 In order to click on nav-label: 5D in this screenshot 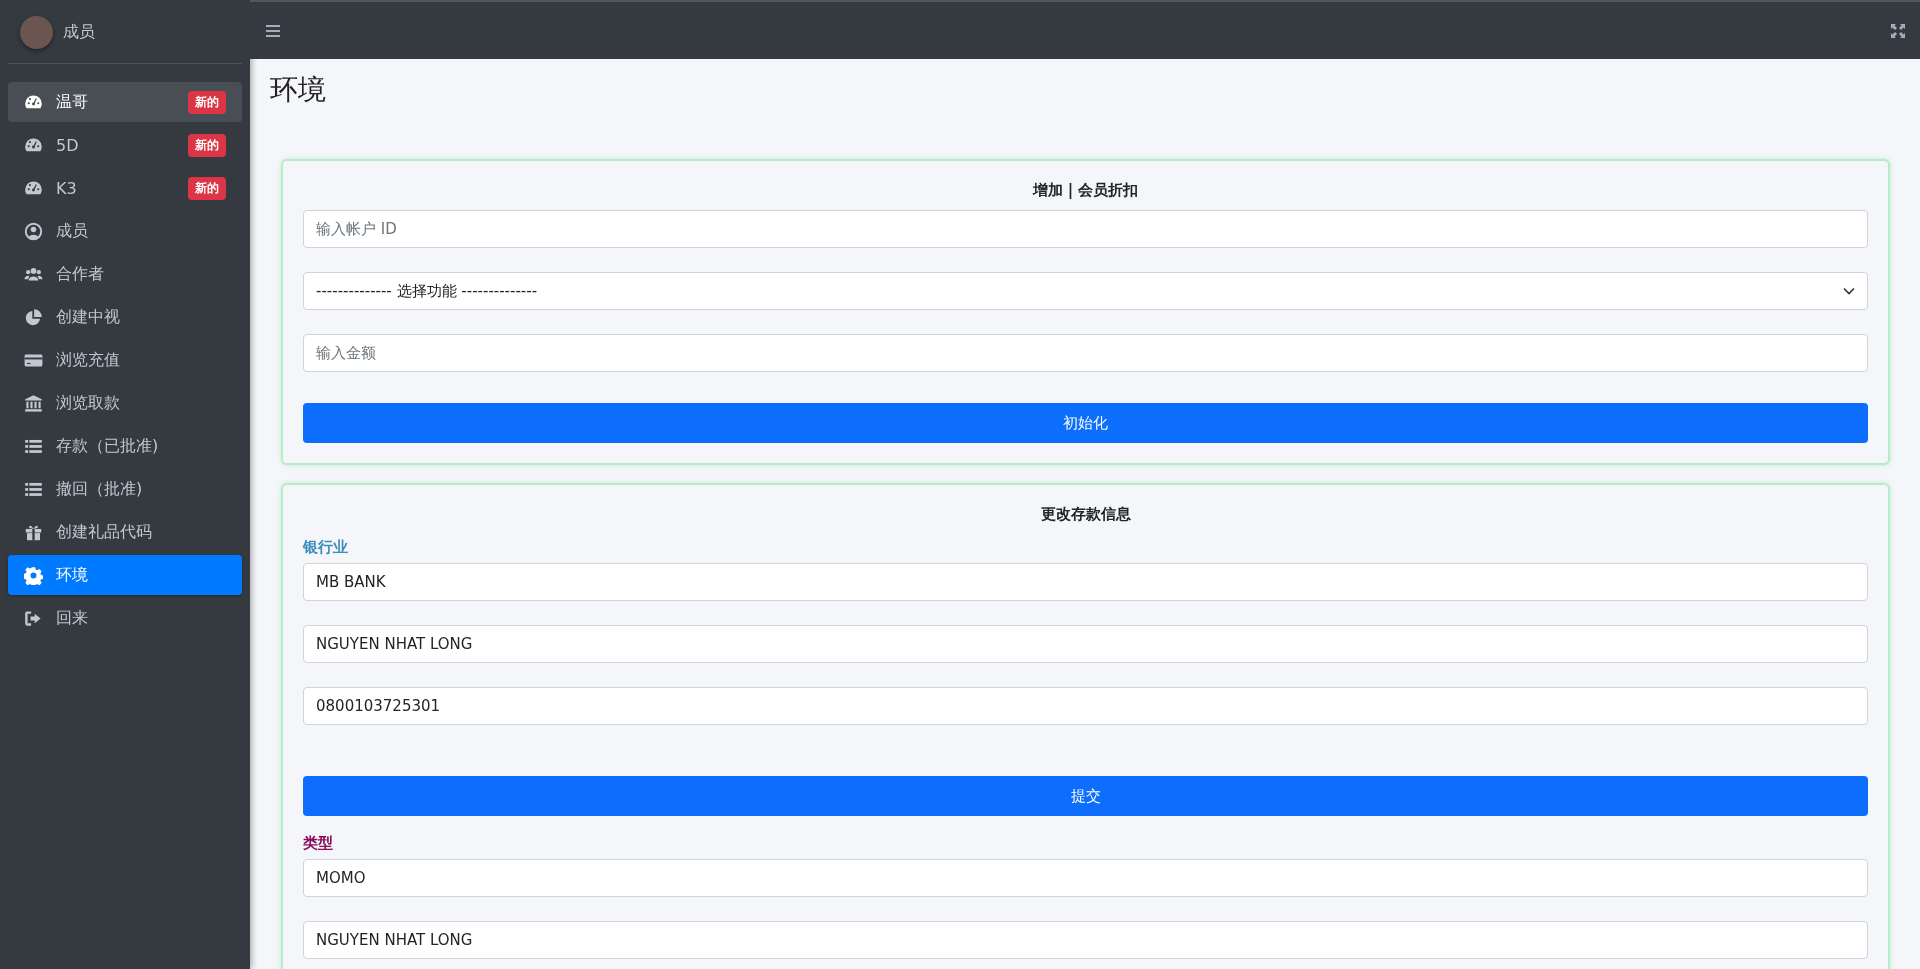, I will do `click(68, 145)`.